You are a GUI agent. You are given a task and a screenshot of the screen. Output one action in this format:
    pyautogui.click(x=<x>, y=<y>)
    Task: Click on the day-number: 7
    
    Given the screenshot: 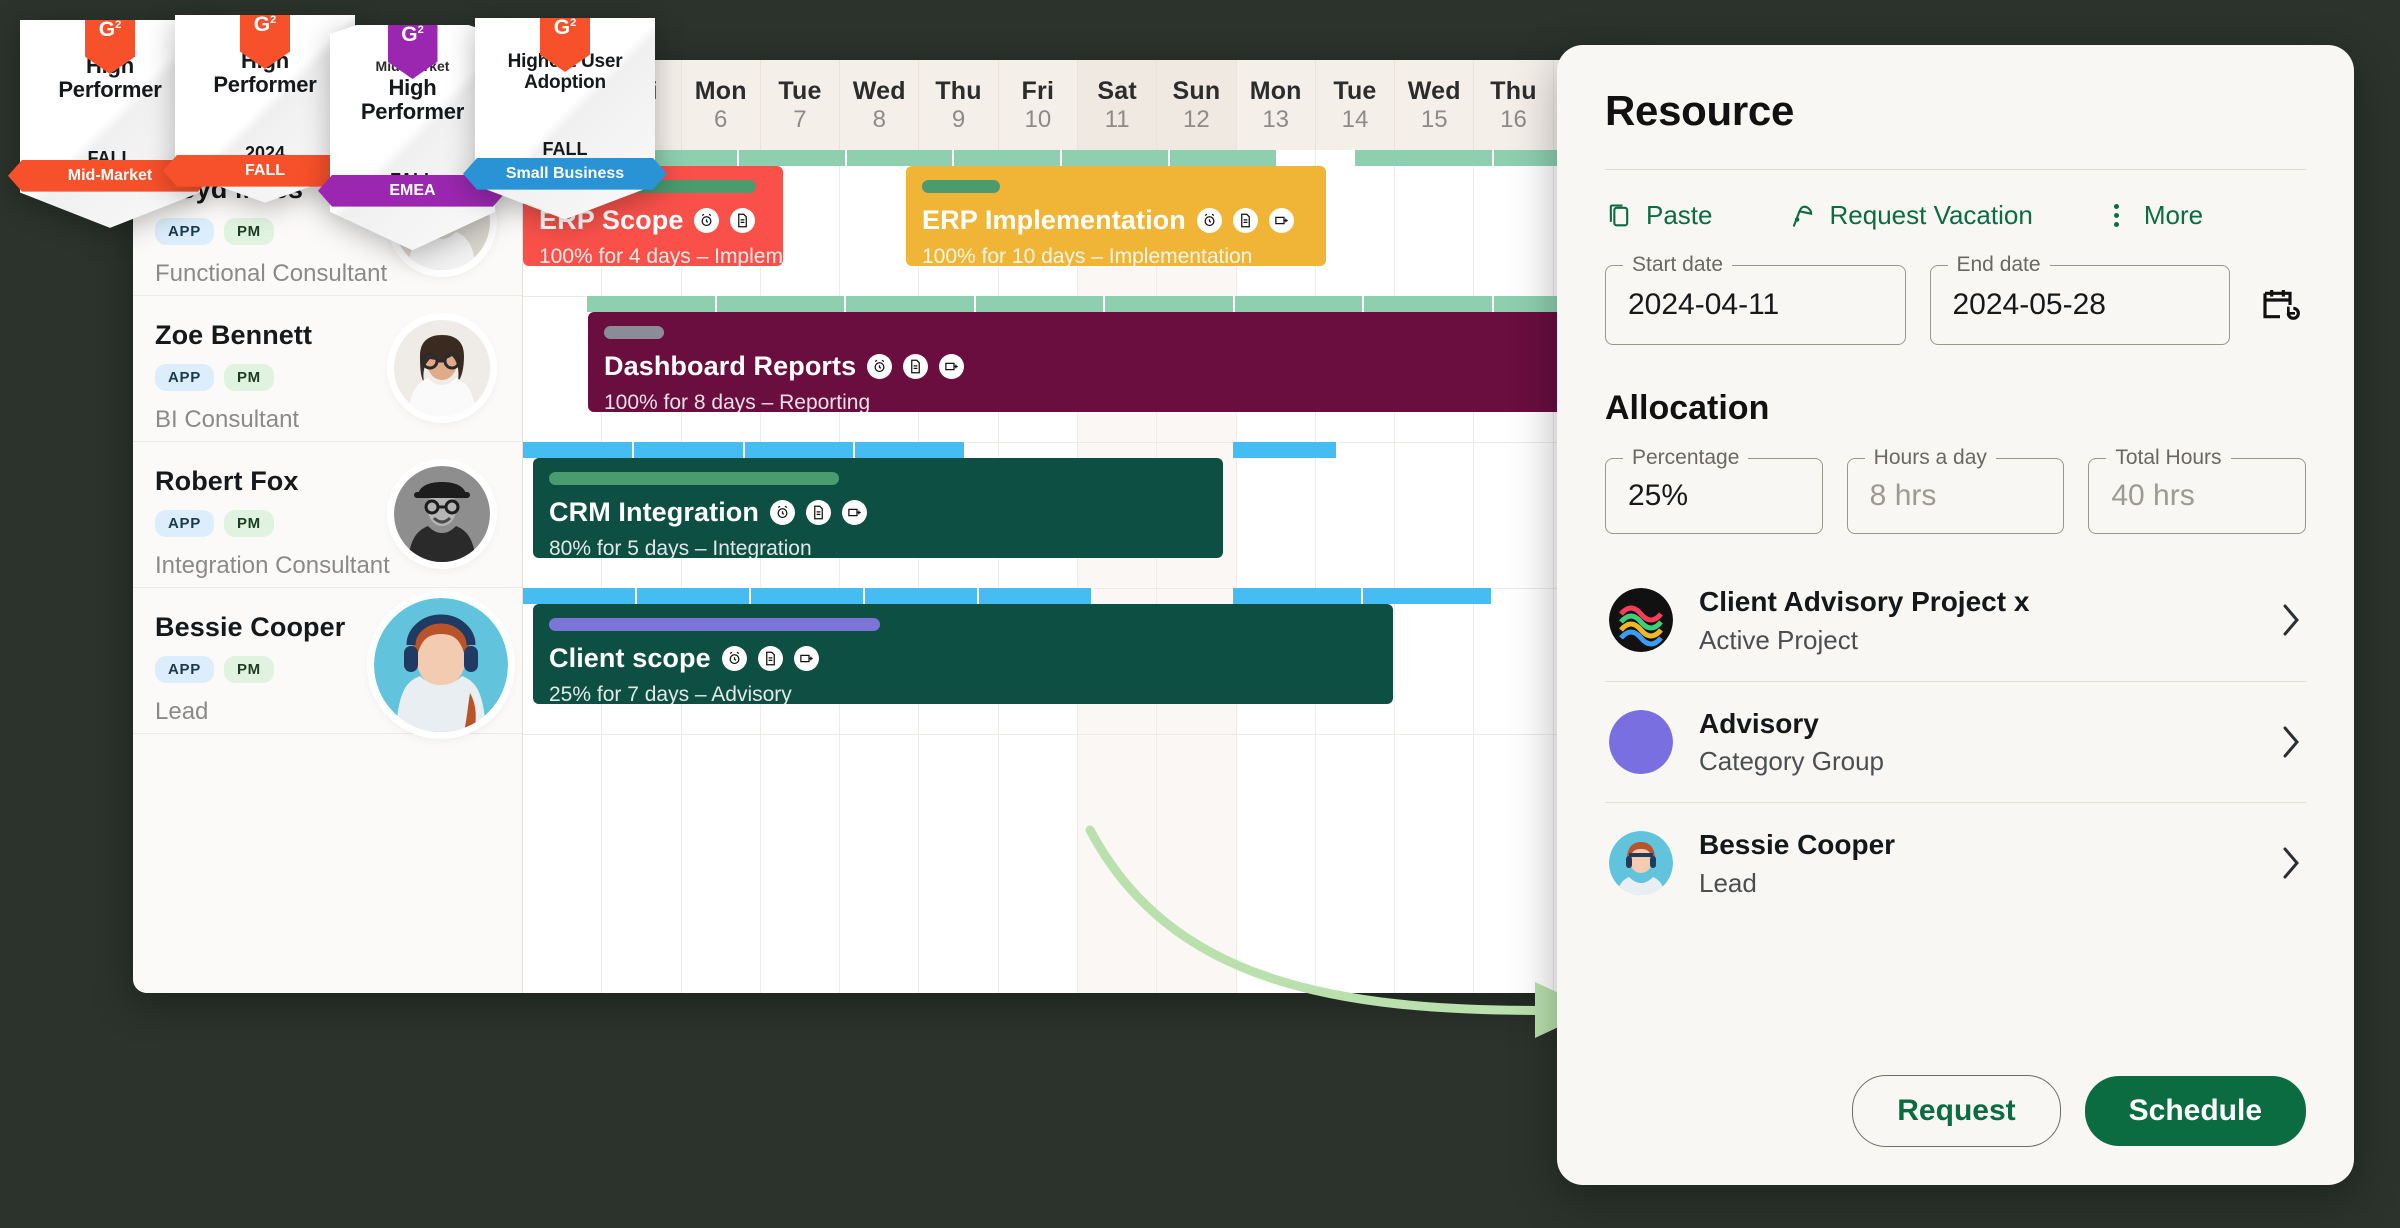 What is the action you would take?
    pyautogui.click(x=800, y=120)
    